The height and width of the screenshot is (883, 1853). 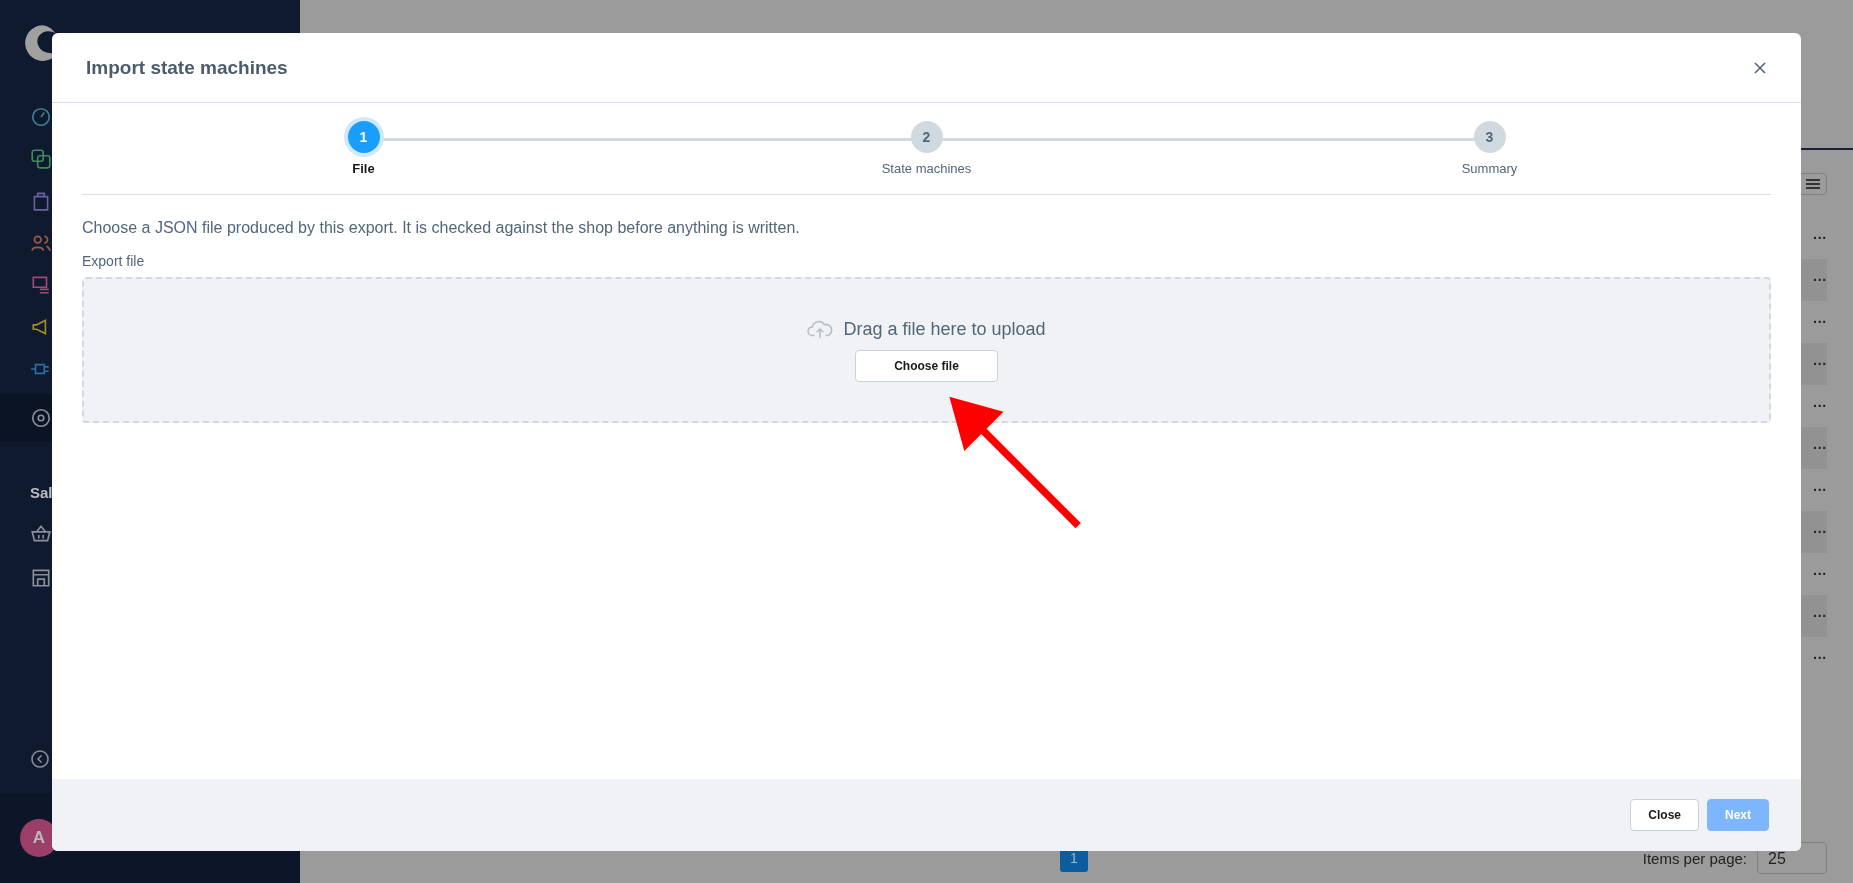 What do you see at coordinates (363, 137) in the screenshot?
I see `step-number: 1` at bounding box center [363, 137].